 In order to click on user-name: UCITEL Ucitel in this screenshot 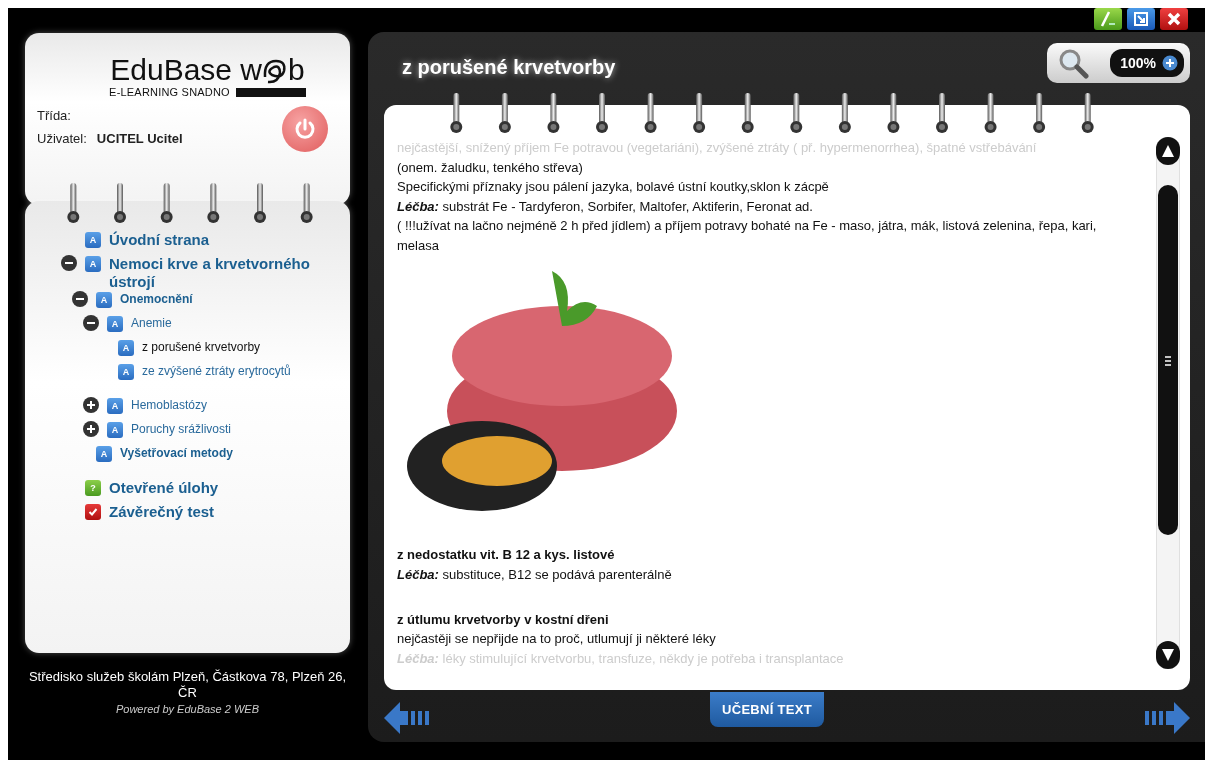, I will do `click(139, 138)`.